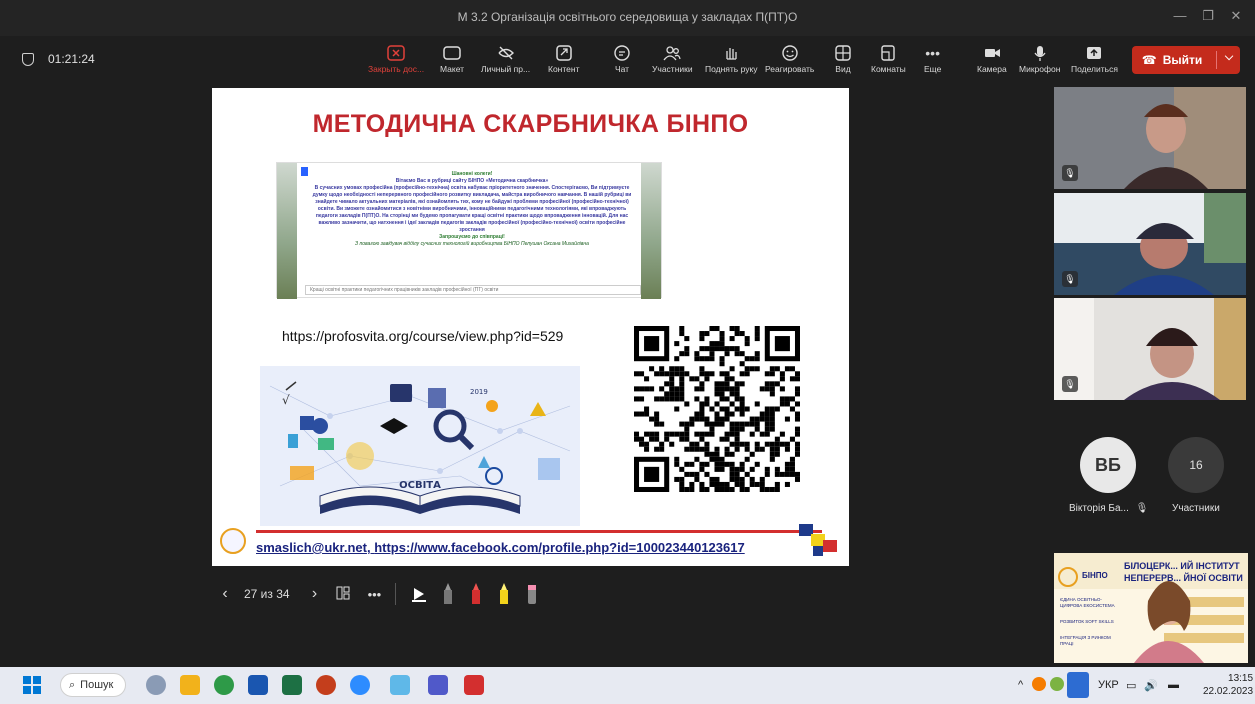 This screenshot has width=1255, height=704. I want to click on slide-title: МЕТОДИЧНА СКАРБНИЧКА БІНПО, so click(530, 124).